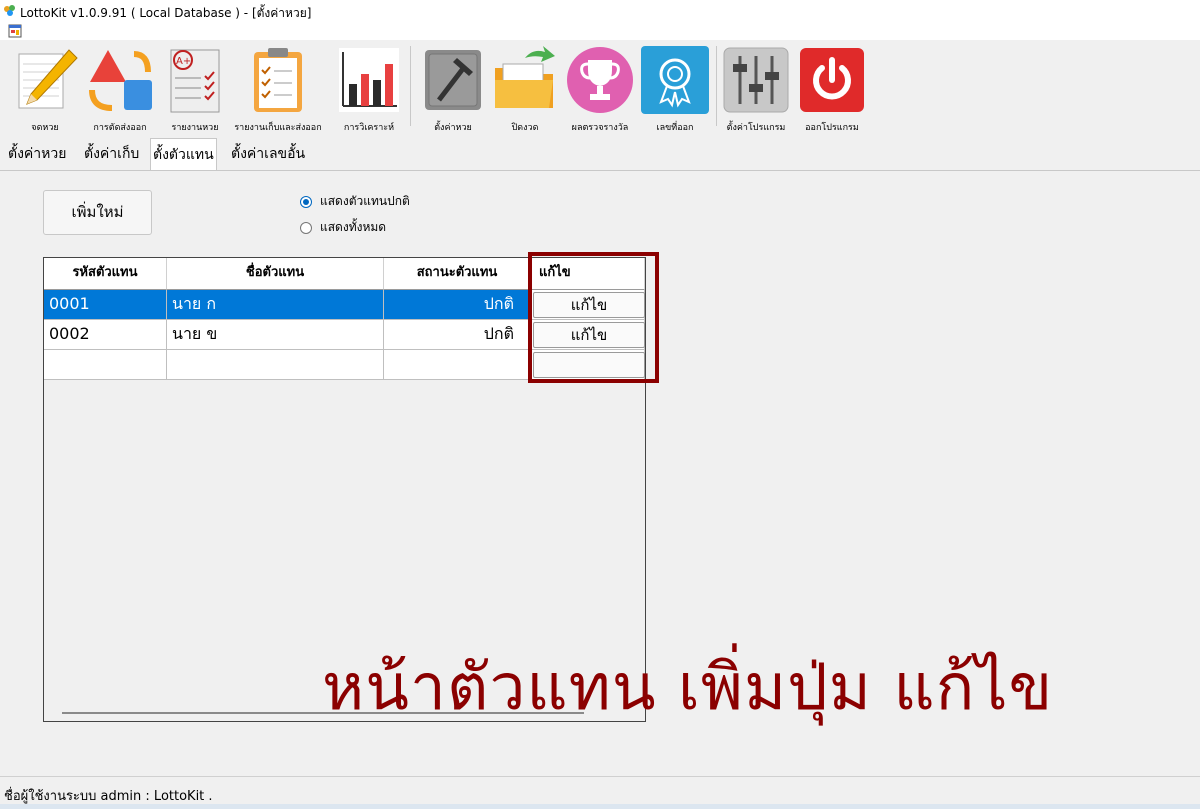 The width and height of the screenshot is (1200, 809). I want to click on app-logo-icon, so click(9, 10).